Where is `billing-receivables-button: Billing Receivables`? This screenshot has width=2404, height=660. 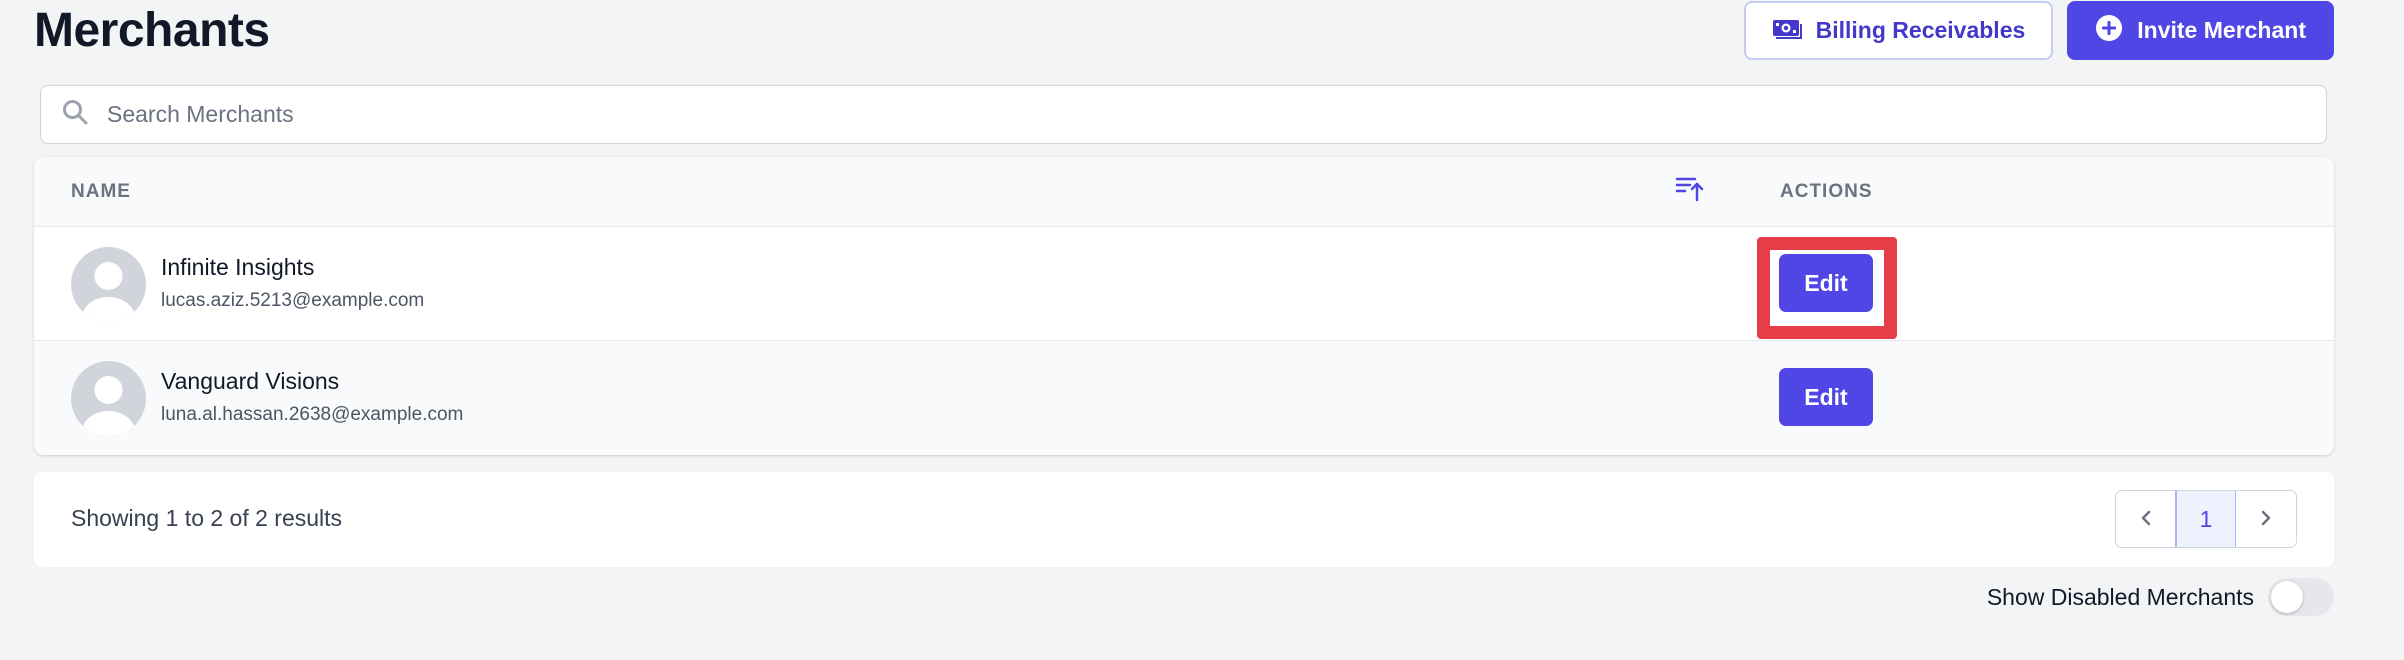 billing-receivables-button: Billing Receivables is located at coordinates (1898, 30).